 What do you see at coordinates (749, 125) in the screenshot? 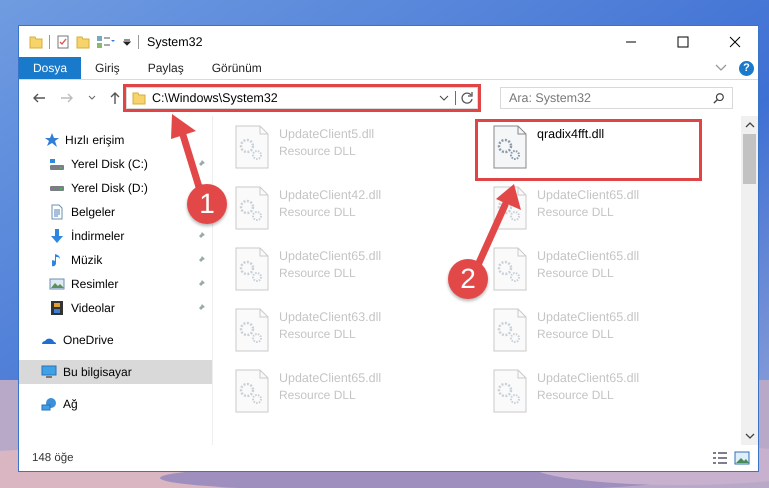
I see `scroll-up-icon` at bounding box center [749, 125].